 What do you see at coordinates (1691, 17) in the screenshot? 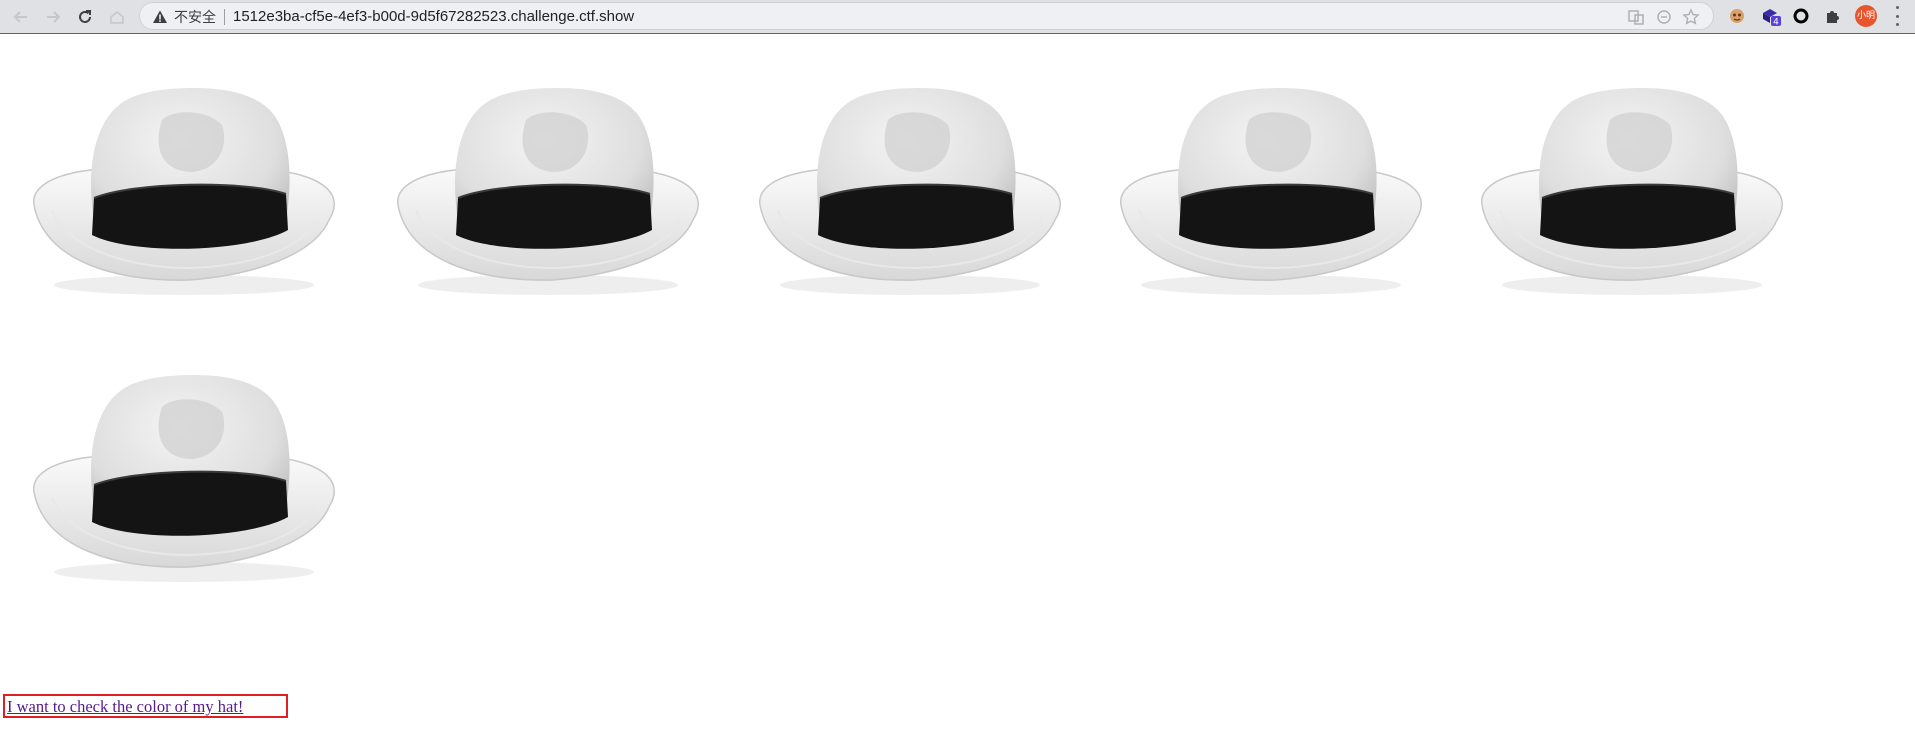
I see `bookmark-star-icon` at bounding box center [1691, 17].